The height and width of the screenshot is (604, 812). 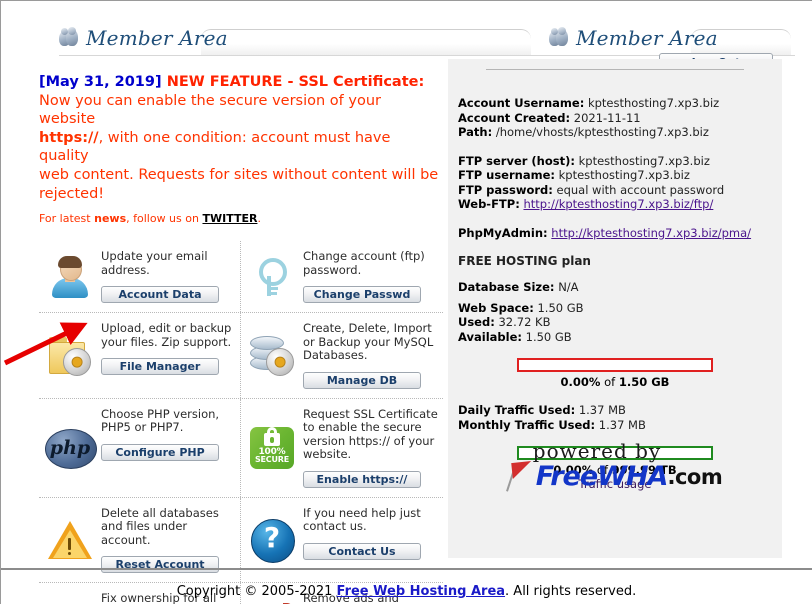 What do you see at coordinates (160, 366) in the screenshot?
I see `file-manager-button: File Manager` at bounding box center [160, 366].